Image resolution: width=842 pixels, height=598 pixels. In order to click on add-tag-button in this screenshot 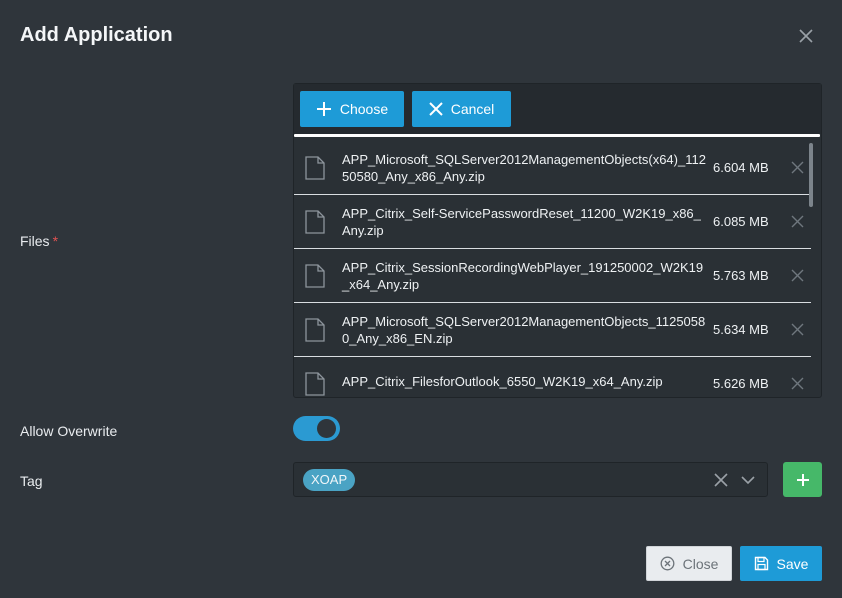, I will do `click(802, 479)`.